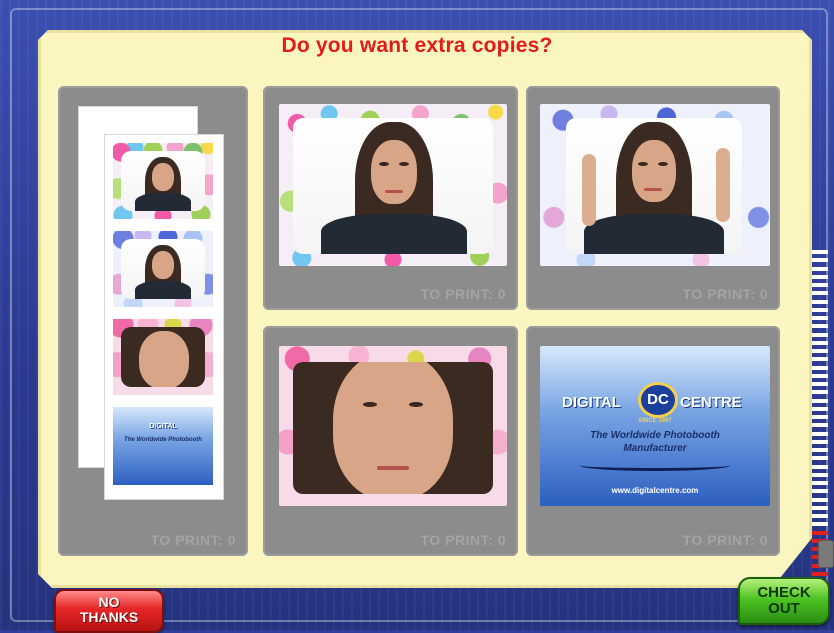 The height and width of the screenshot is (633, 834). What do you see at coordinates (164, 317) in the screenshot?
I see `strip-front: The Worldwide Photobooth DIGITAL` at bounding box center [164, 317].